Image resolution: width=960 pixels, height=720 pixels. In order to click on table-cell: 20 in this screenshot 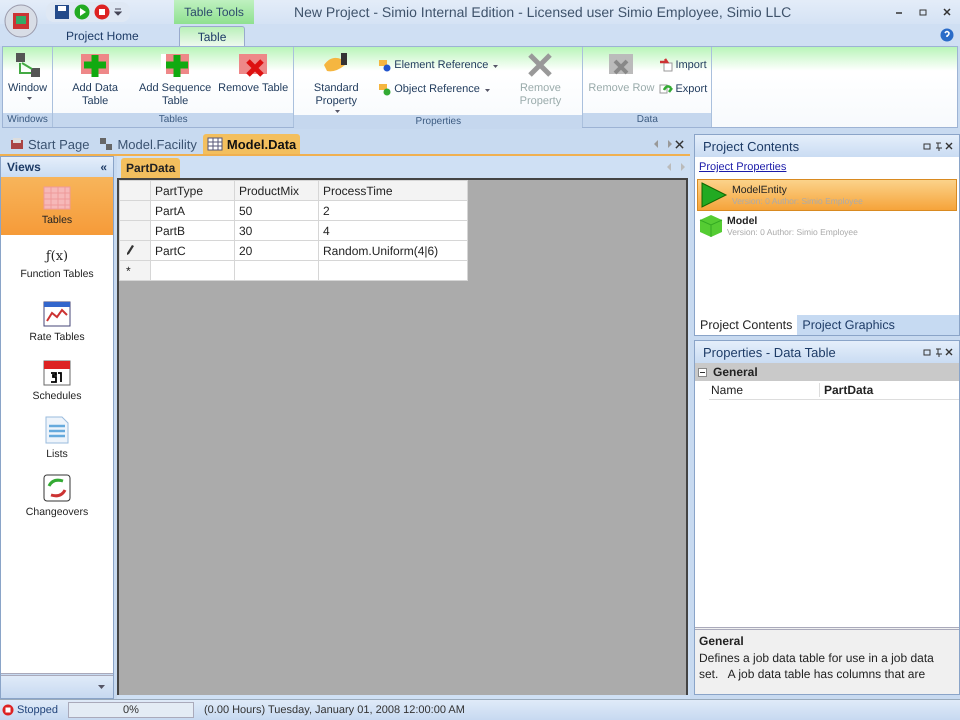, I will do `click(276, 250)`.